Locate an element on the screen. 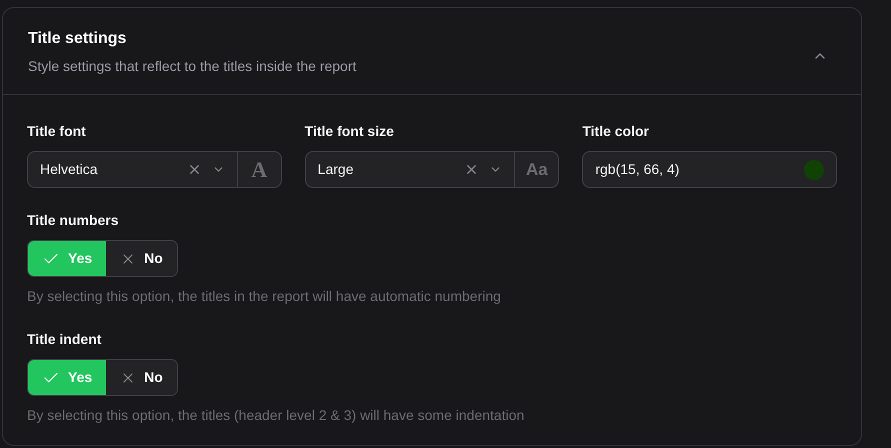 This screenshot has height=448, width=891. select-value: Helvetica is located at coordinates (69, 169).